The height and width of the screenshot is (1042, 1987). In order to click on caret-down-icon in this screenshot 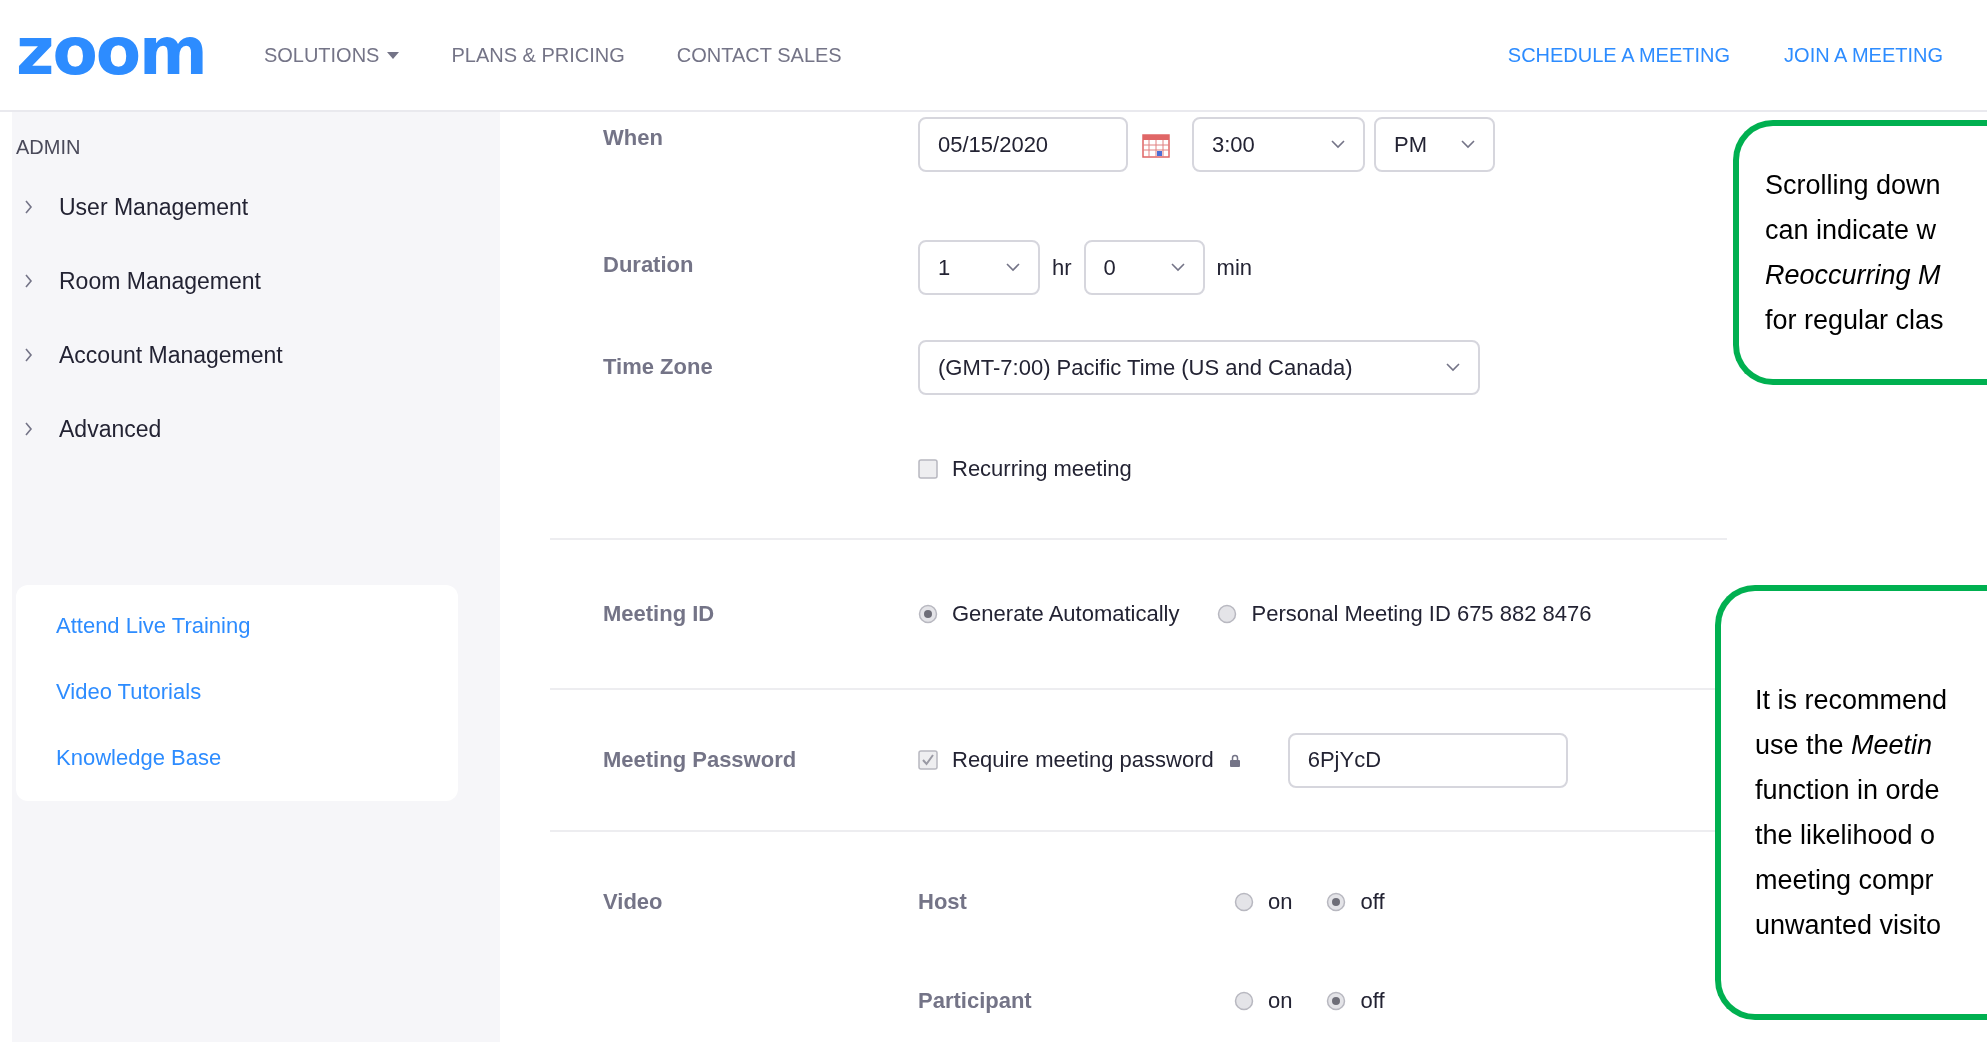, I will do `click(393, 55)`.